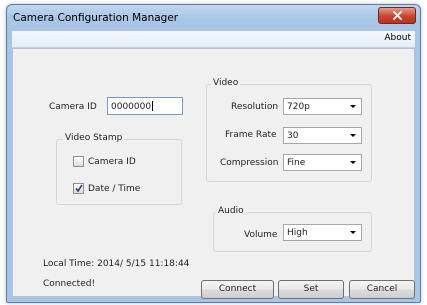 This screenshot has width=427, height=305. What do you see at coordinates (231, 211) in the screenshot?
I see `audio-group-title: Audio` at bounding box center [231, 211].